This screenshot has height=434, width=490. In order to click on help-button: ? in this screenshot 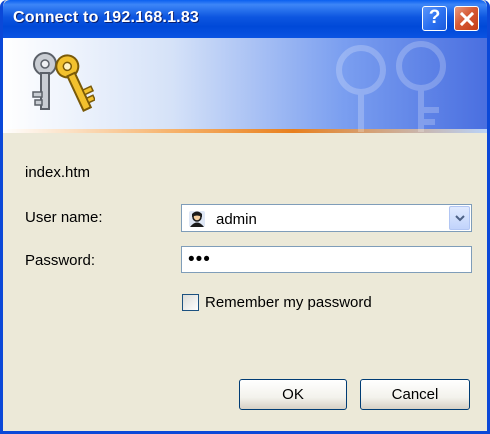, I will do `click(434, 18)`.